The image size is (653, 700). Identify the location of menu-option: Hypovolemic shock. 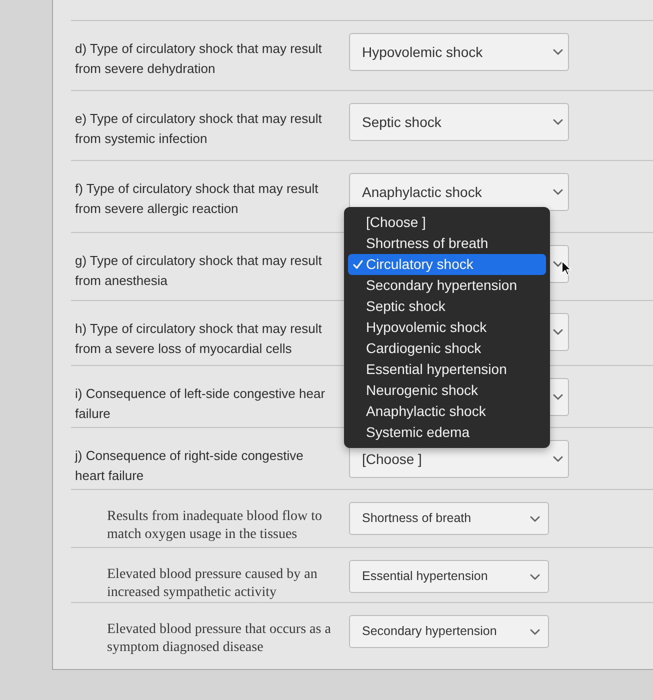
(447, 327).